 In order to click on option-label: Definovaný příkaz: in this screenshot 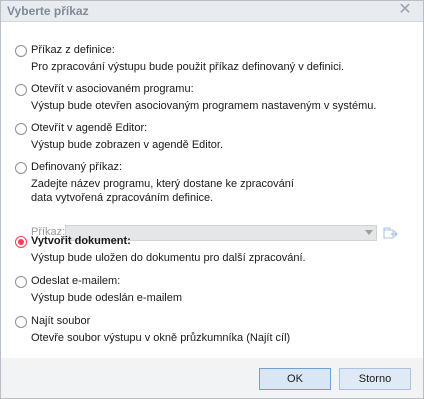, I will do `click(77, 167)`.